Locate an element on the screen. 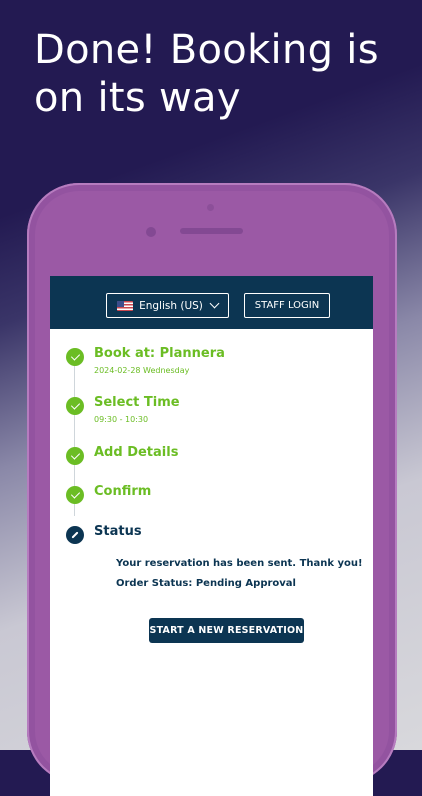 The height and width of the screenshot is (796, 422). step-title: Status is located at coordinates (118, 531).